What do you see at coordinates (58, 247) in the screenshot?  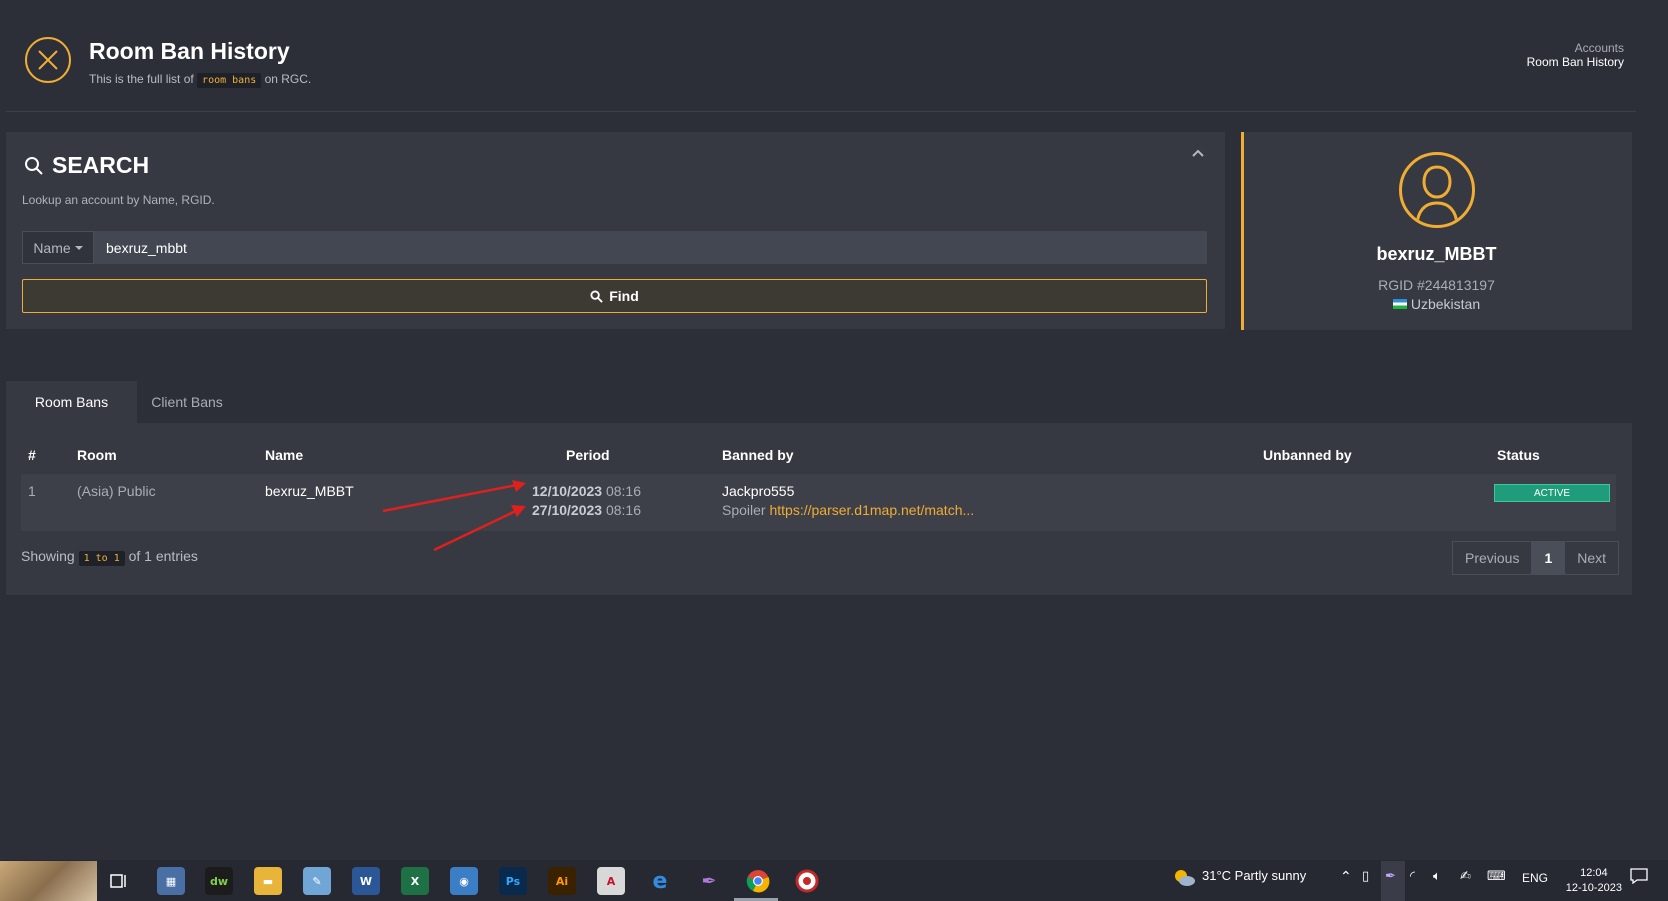 I see `search-type-dropdown: Name` at bounding box center [58, 247].